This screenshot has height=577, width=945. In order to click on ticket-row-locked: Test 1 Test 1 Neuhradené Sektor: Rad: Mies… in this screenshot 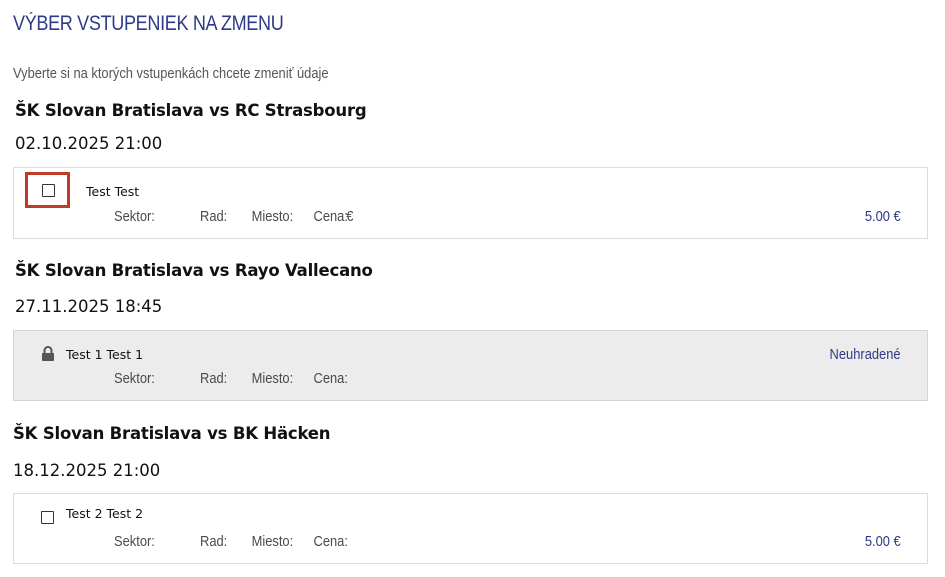, I will do `click(470, 365)`.